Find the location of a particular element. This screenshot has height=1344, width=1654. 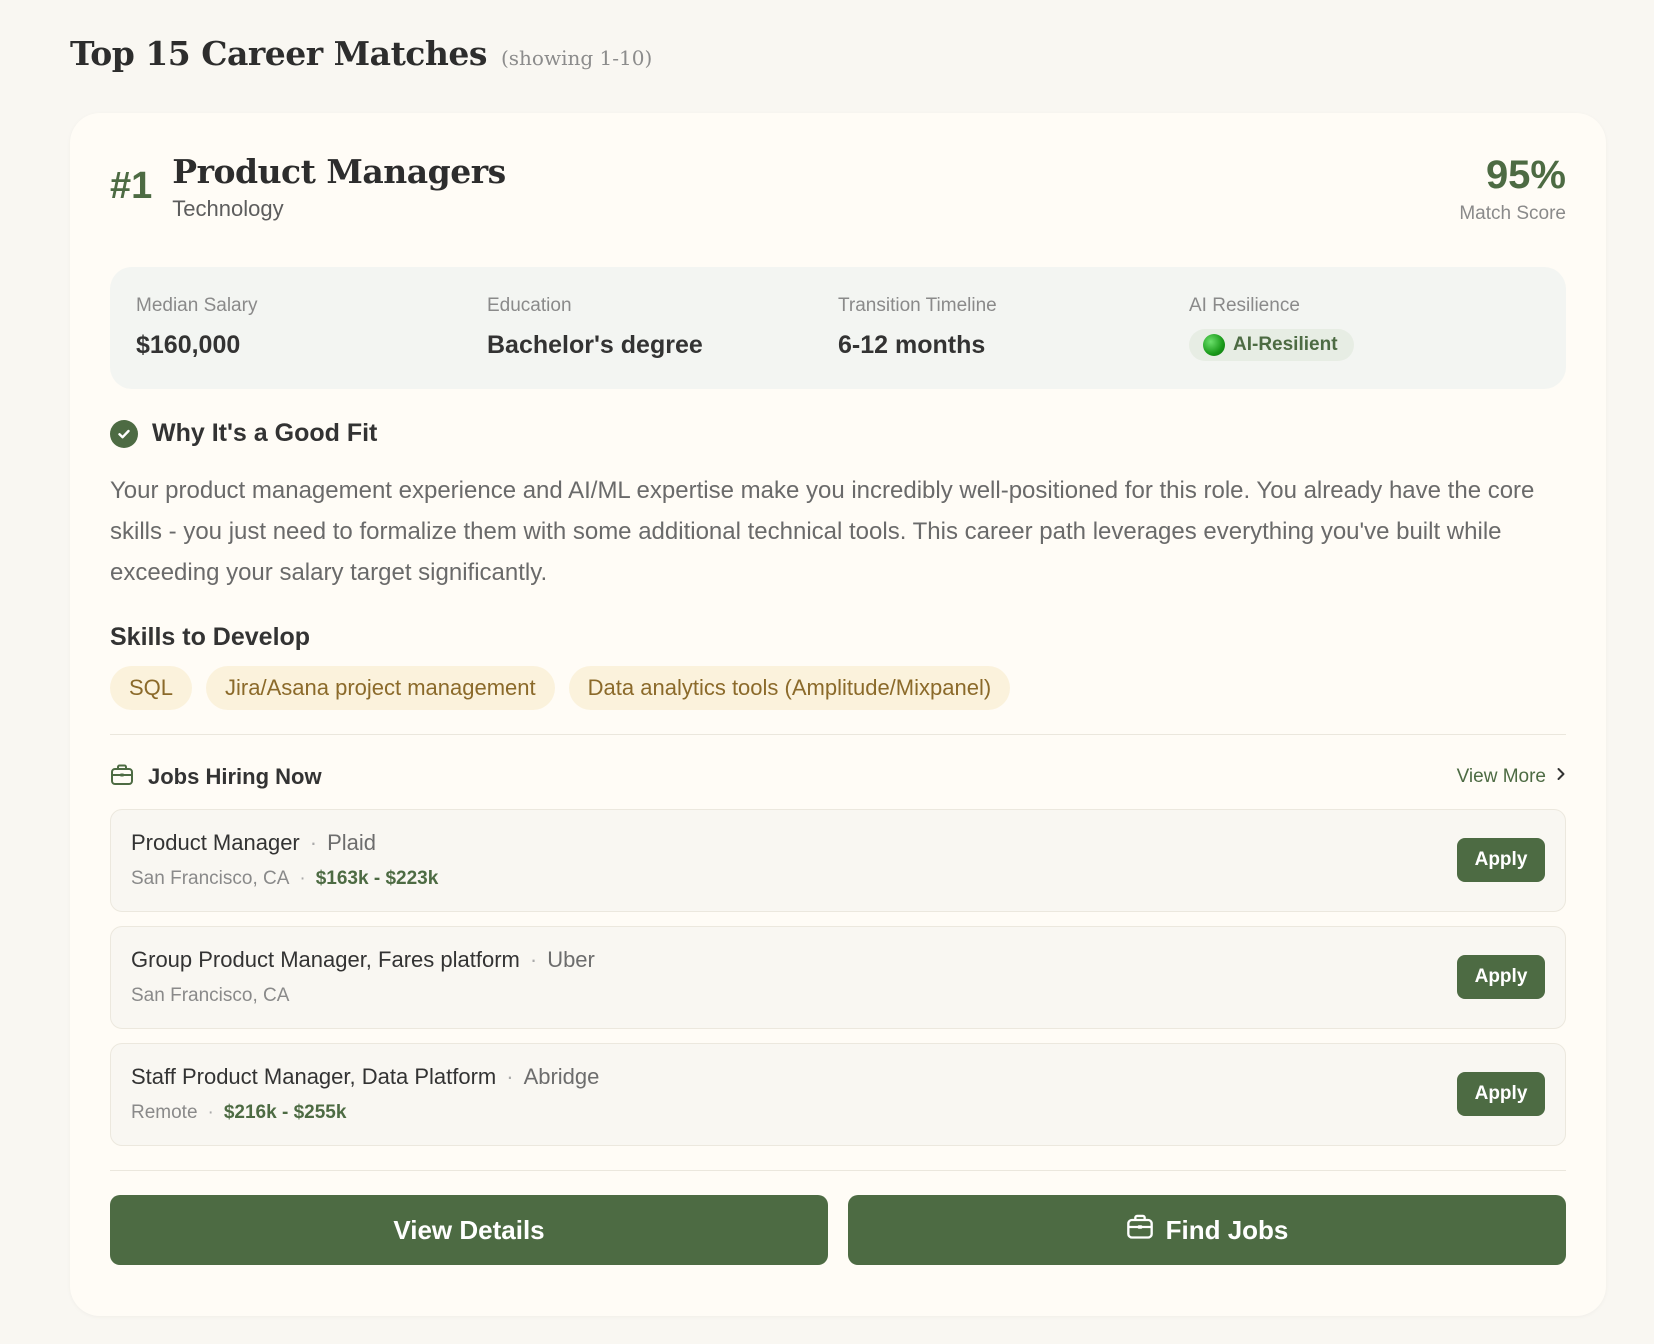

jobs-title: Jobs Hiring Now is located at coordinates (235, 776).